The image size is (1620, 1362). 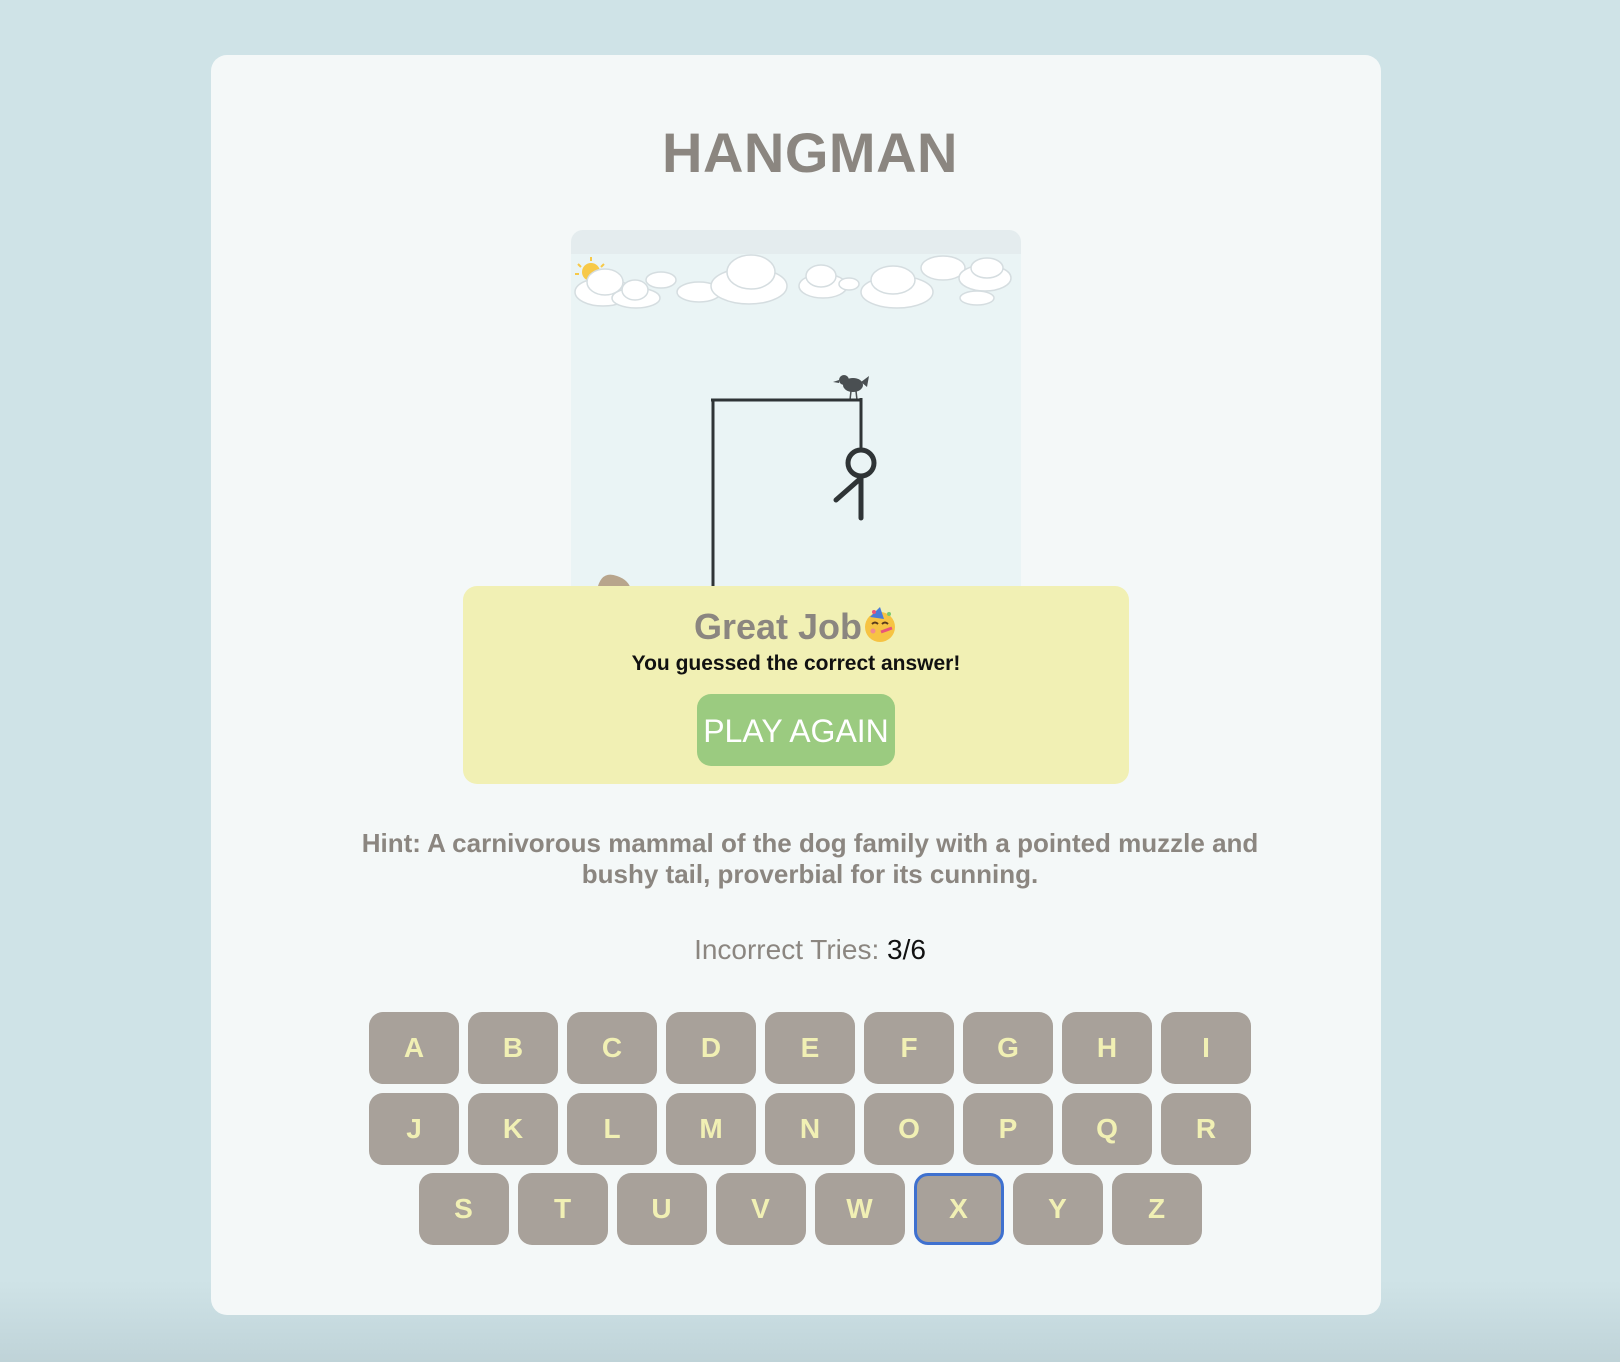 What do you see at coordinates (1107, 1048) in the screenshot?
I see `key-h: H` at bounding box center [1107, 1048].